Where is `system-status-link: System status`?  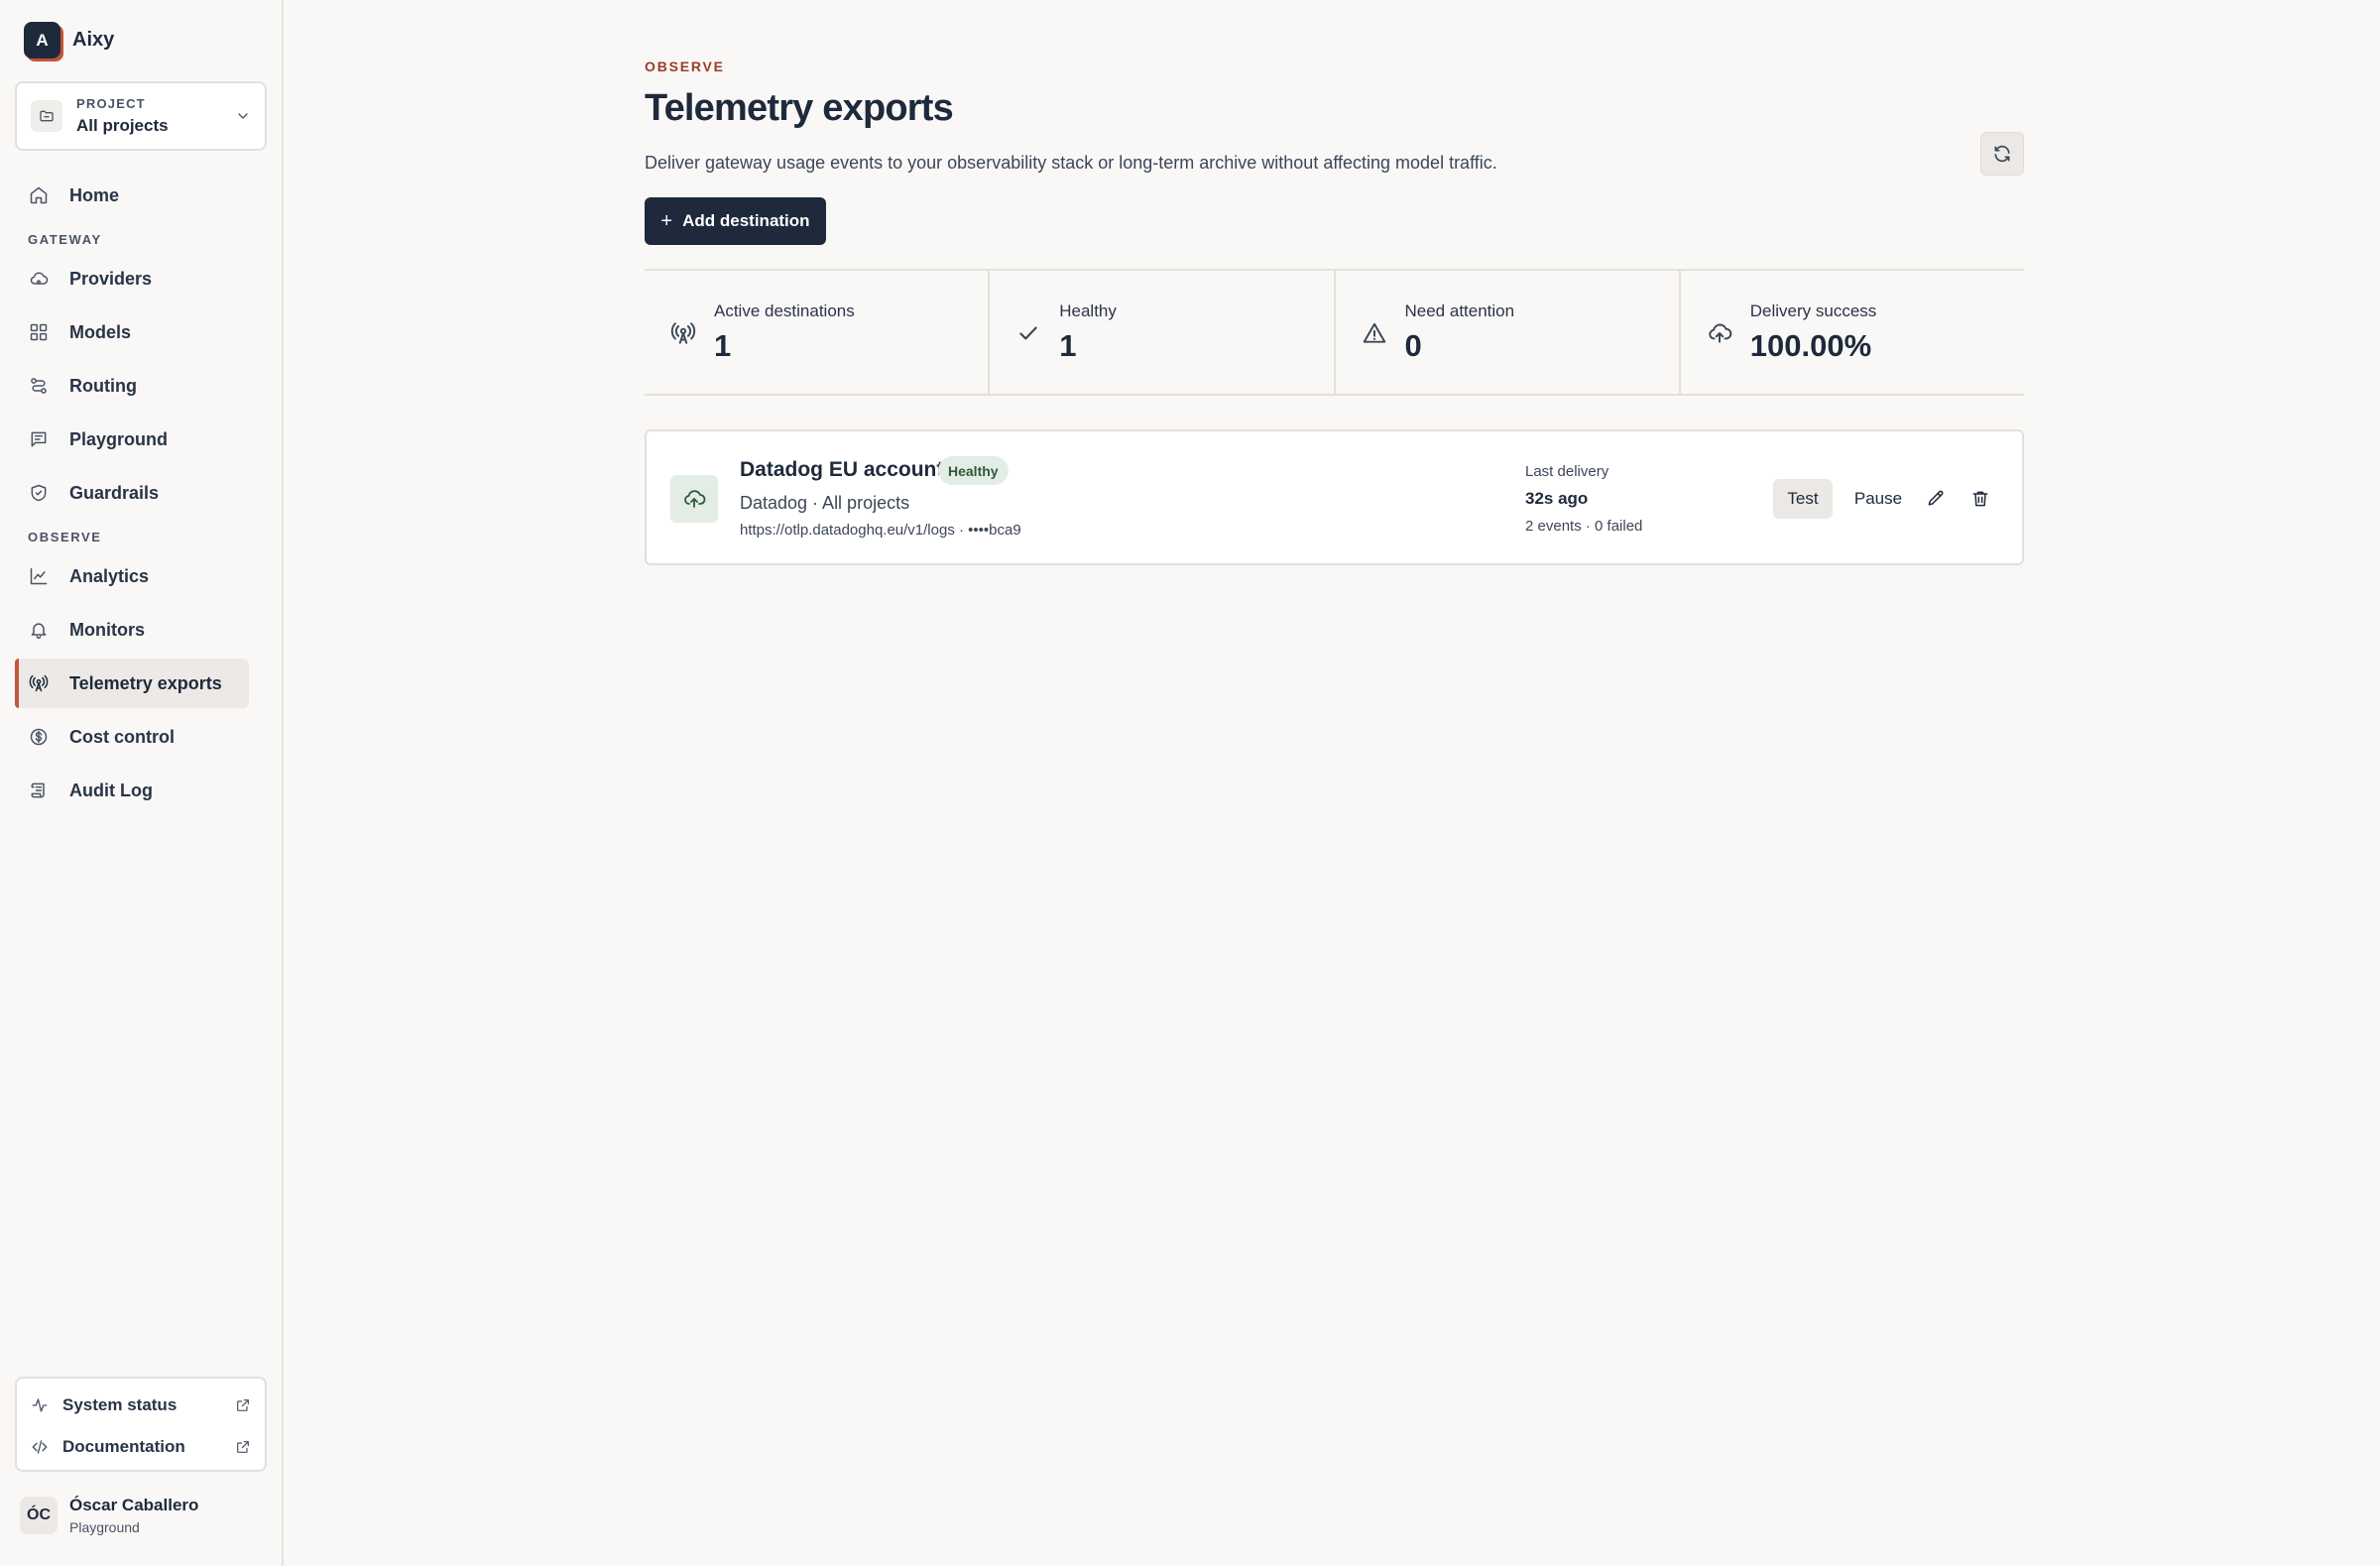 system-status-link: System status is located at coordinates (141, 1405).